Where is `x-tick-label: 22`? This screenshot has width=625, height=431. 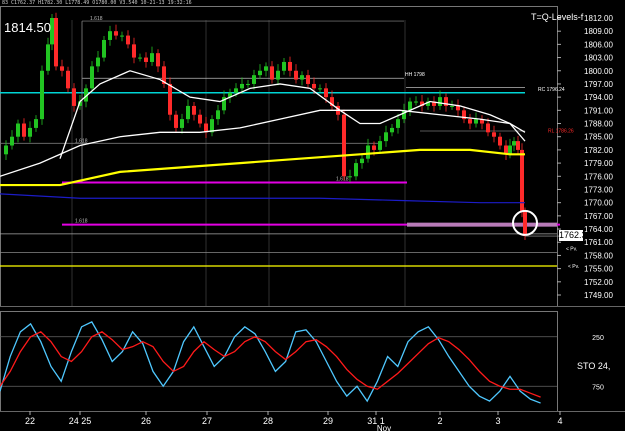
x-tick-label: 22 is located at coordinates (30, 421).